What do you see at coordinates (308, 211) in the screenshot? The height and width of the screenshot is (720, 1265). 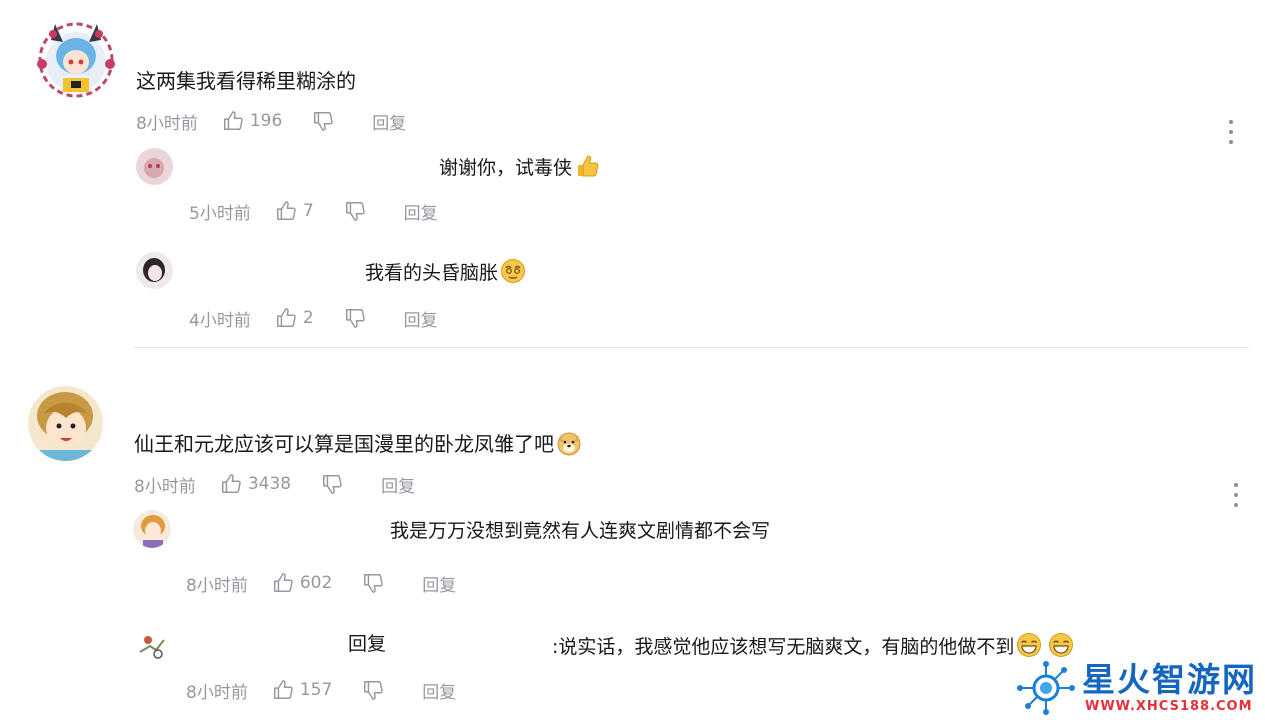 I see `like-count: 7` at bounding box center [308, 211].